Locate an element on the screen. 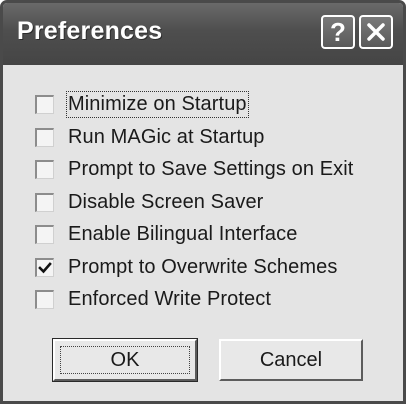 This screenshot has height=410, width=412. close-button is located at coordinates (376, 32).